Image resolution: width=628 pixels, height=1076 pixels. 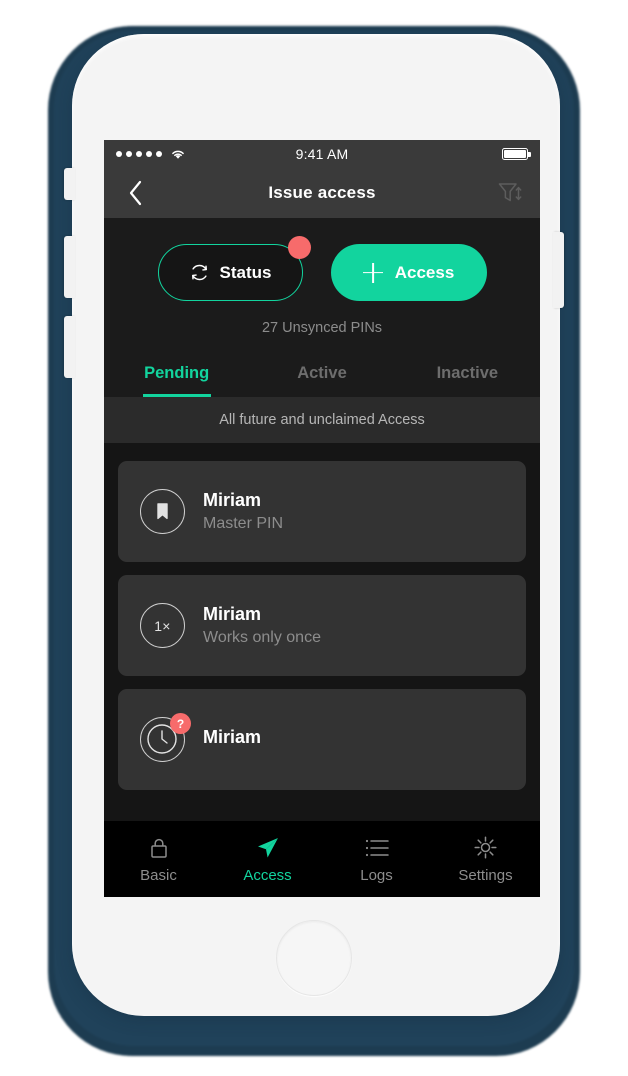 What do you see at coordinates (267, 875) in the screenshot?
I see `tab-access-label: Access` at bounding box center [267, 875].